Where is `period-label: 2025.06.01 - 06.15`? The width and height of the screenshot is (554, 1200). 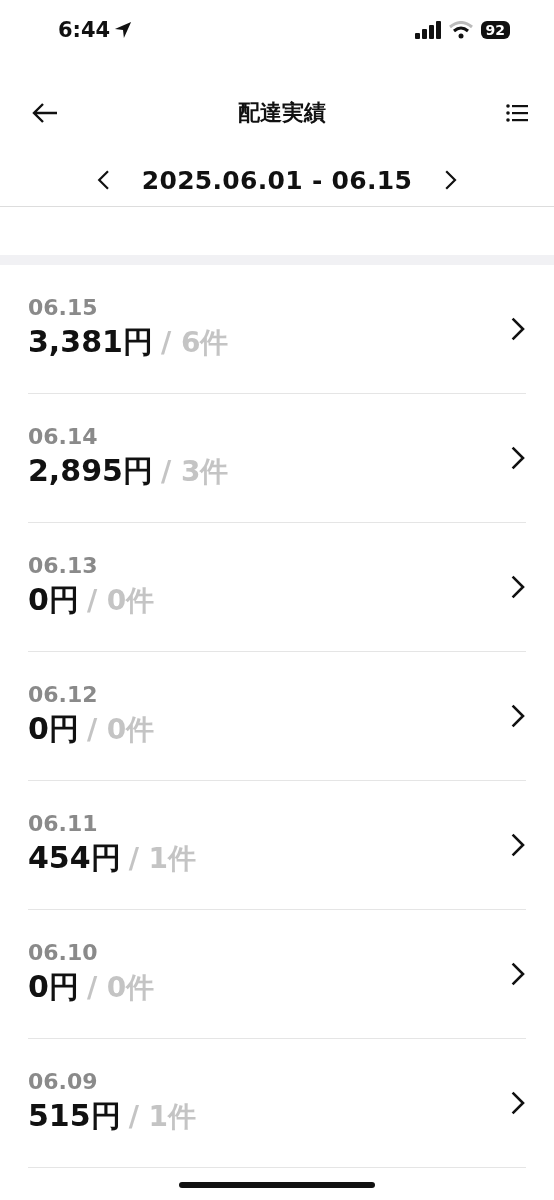
period-label: 2025.06.01 - 06.15 is located at coordinates (277, 180).